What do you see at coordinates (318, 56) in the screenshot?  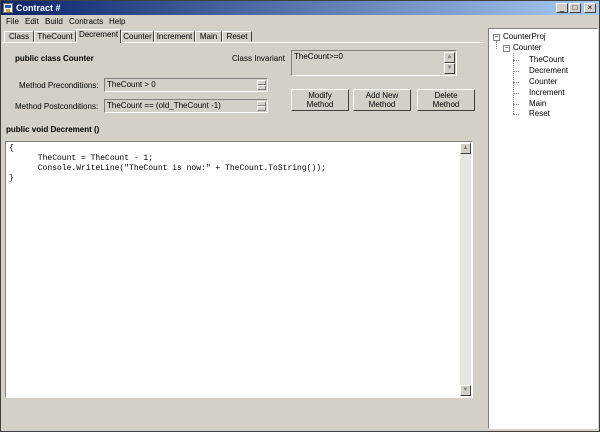 I see `class-invariant-value: TheCount>=0` at bounding box center [318, 56].